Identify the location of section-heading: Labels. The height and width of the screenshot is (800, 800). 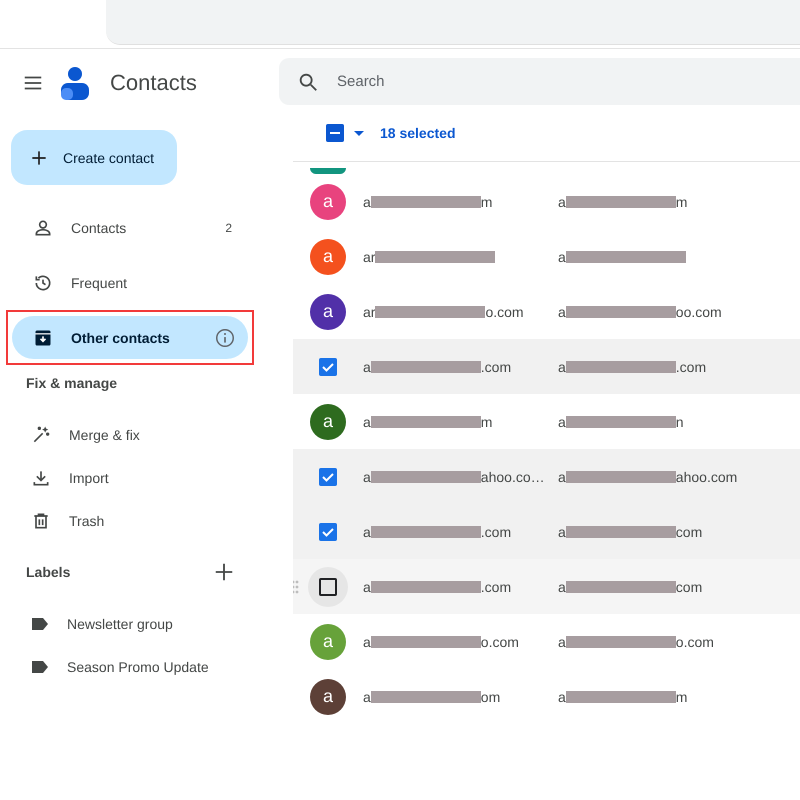
(48, 572).